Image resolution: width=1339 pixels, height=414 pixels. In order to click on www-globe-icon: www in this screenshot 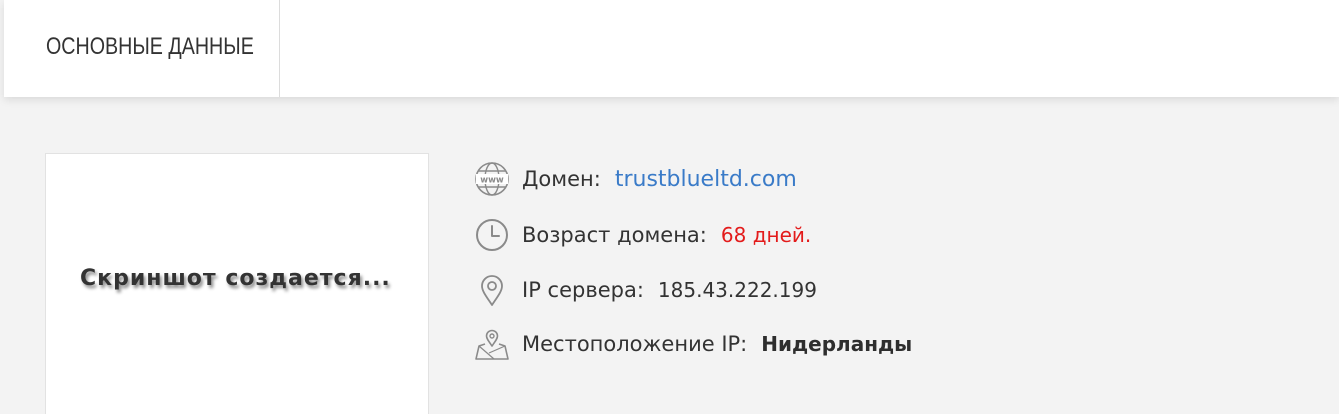, I will do `click(492, 179)`.